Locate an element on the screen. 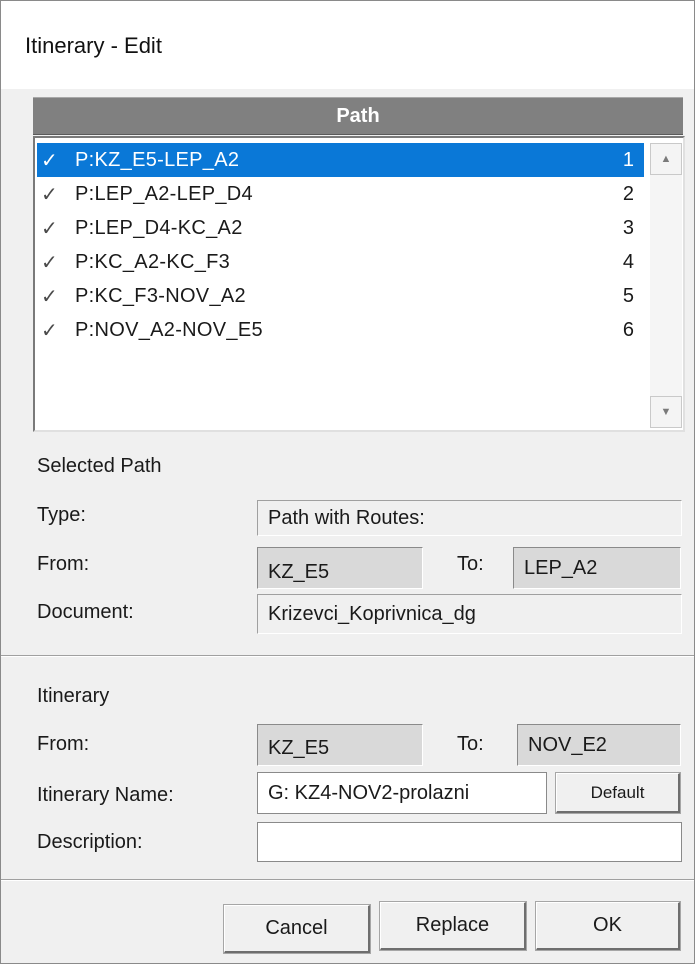  document-label: Document: is located at coordinates (85, 612).